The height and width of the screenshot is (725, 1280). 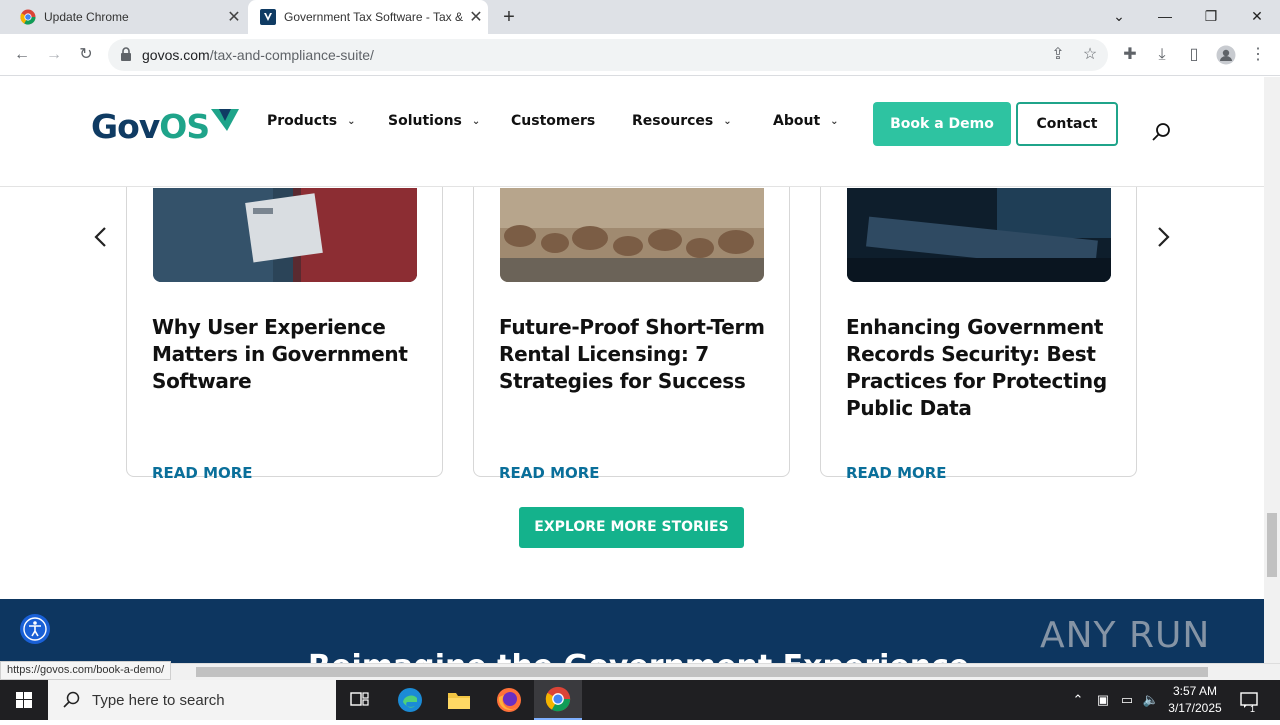 What do you see at coordinates (86, 670) in the screenshot?
I see `status-bar-url: https://govos.com/book-a-demo/` at bounding box center [86, 670].